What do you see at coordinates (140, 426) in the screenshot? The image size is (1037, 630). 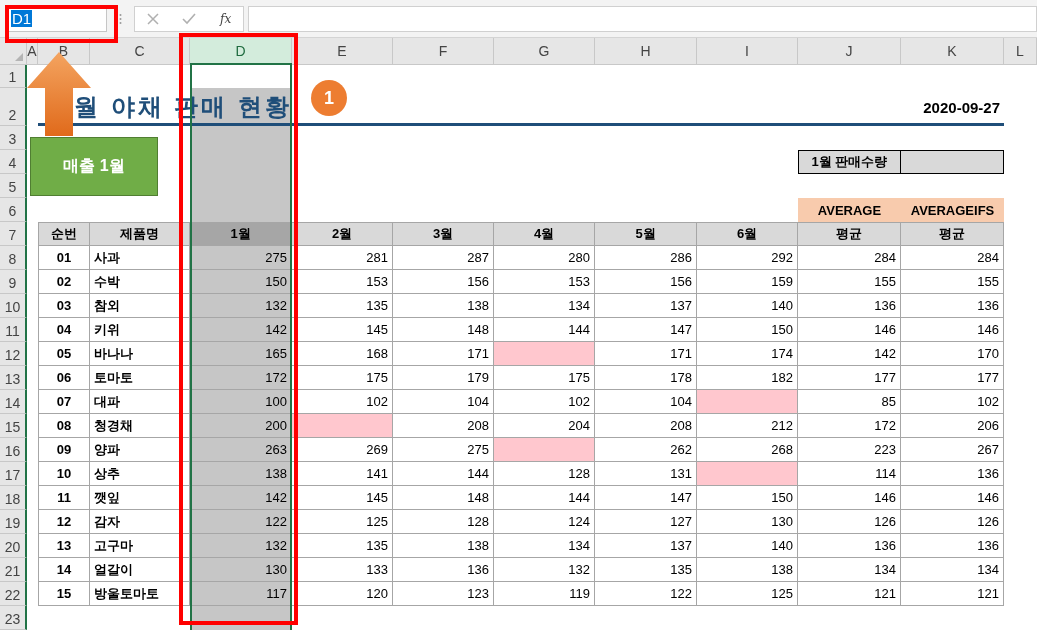 I see `table-cell: 청경채` at bounding box center [140, 426].